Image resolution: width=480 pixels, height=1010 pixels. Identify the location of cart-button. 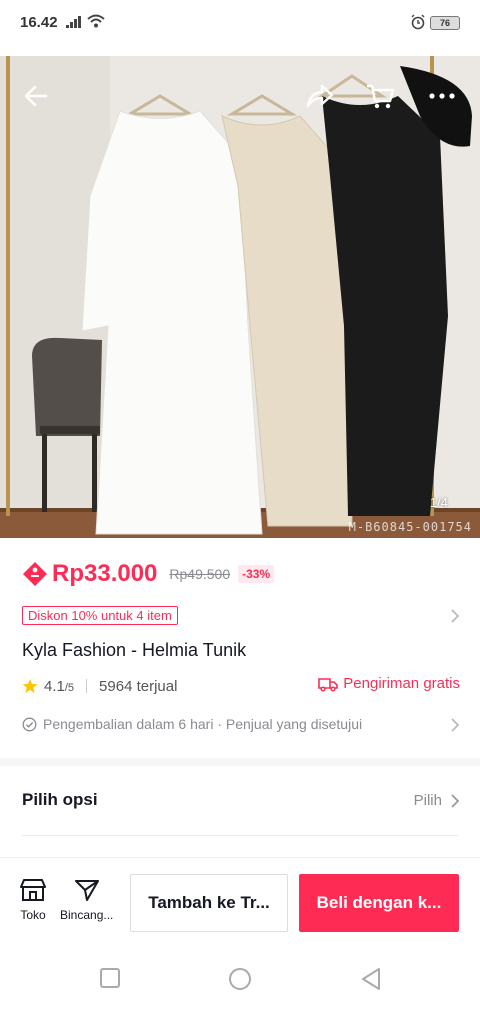
(380, 96).